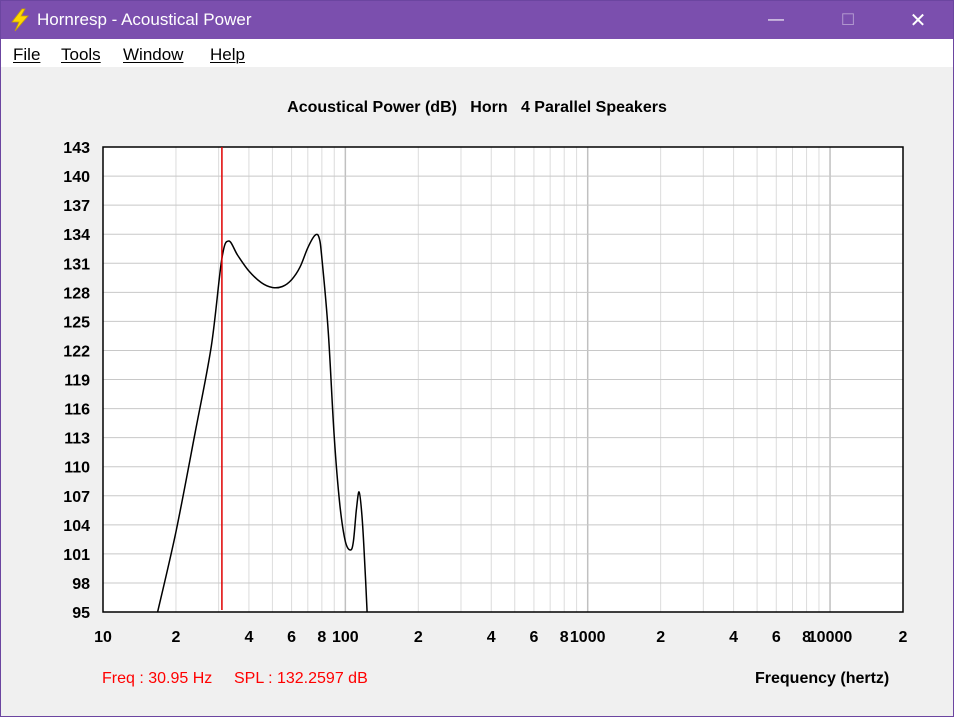 This screenshot has height=717, width=954. I want to click on x-tick-label: 10000, so click(830, 637).